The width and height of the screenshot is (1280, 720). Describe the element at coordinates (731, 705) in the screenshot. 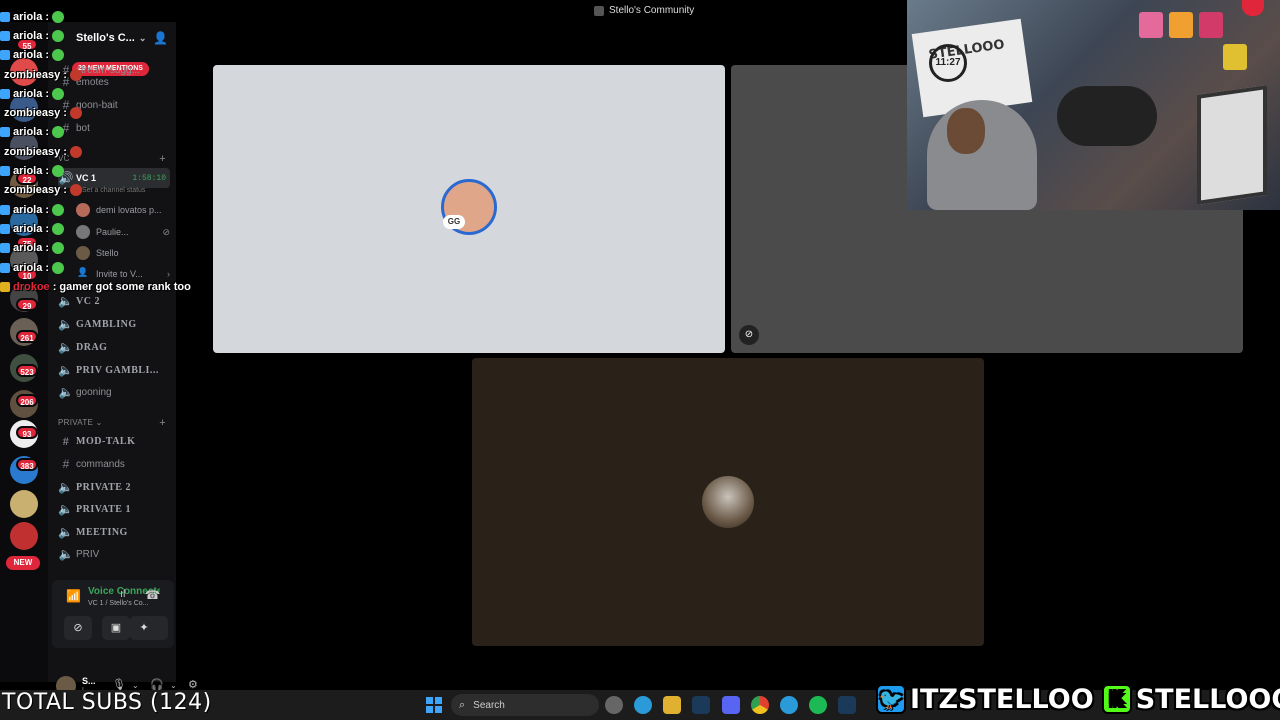

I see `discord-icon` at that location.